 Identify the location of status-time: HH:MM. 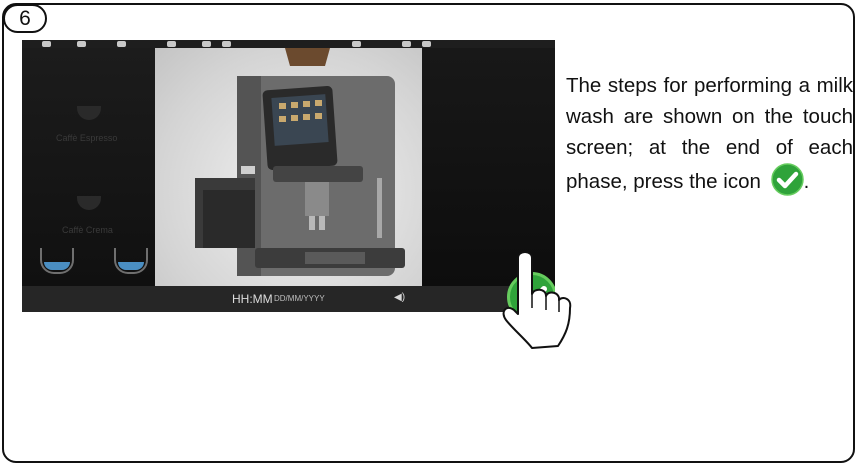
(252, 299).